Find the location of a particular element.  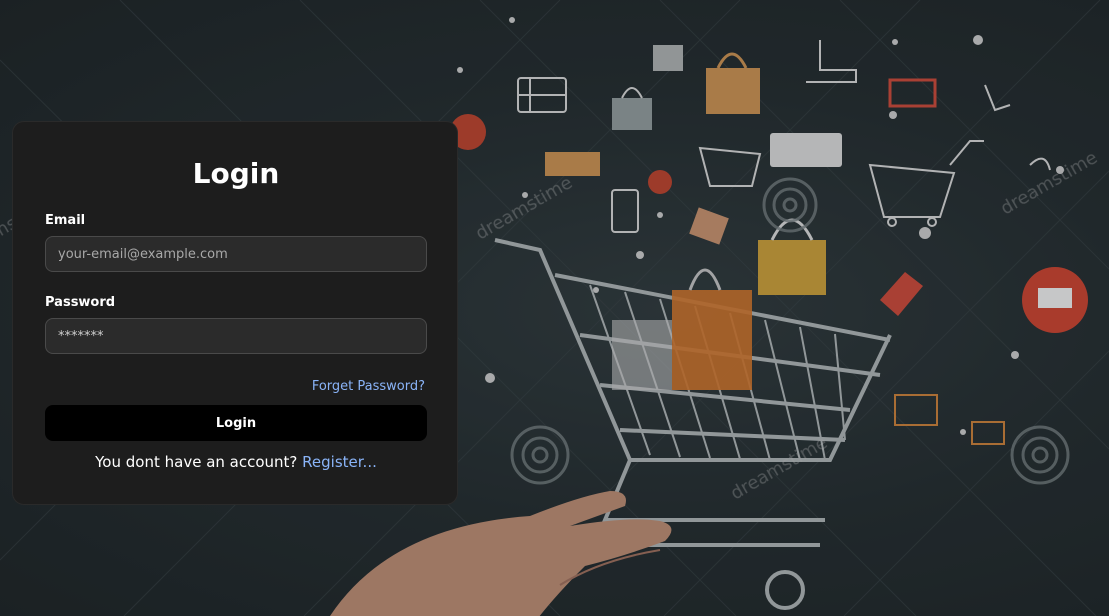

forgot-password-link: Forget Password? is located at coordinates (368, 386).